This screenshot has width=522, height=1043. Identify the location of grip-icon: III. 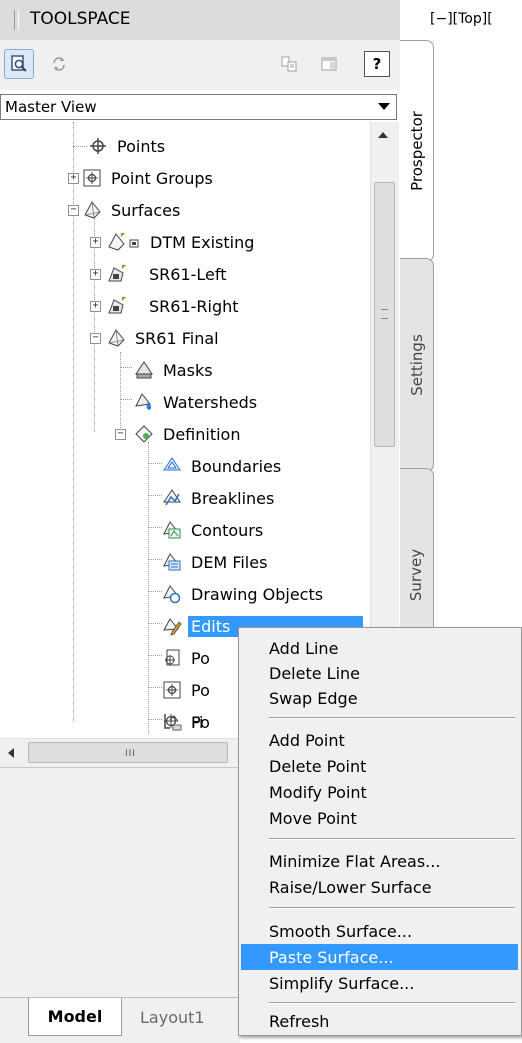
(130, 754).